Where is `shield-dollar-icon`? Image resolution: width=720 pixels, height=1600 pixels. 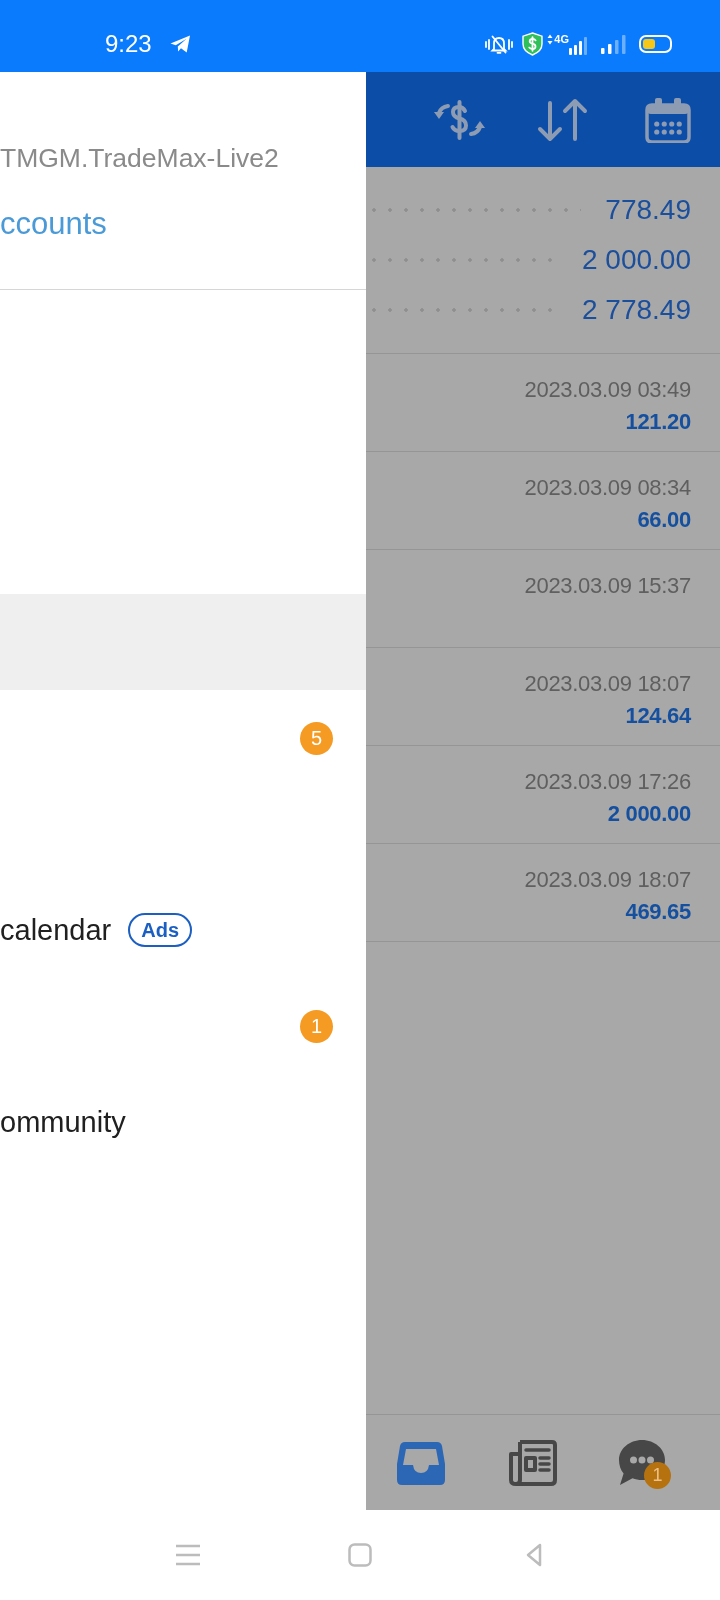
shield-dollar-icon is located at coordinates (533, 44).